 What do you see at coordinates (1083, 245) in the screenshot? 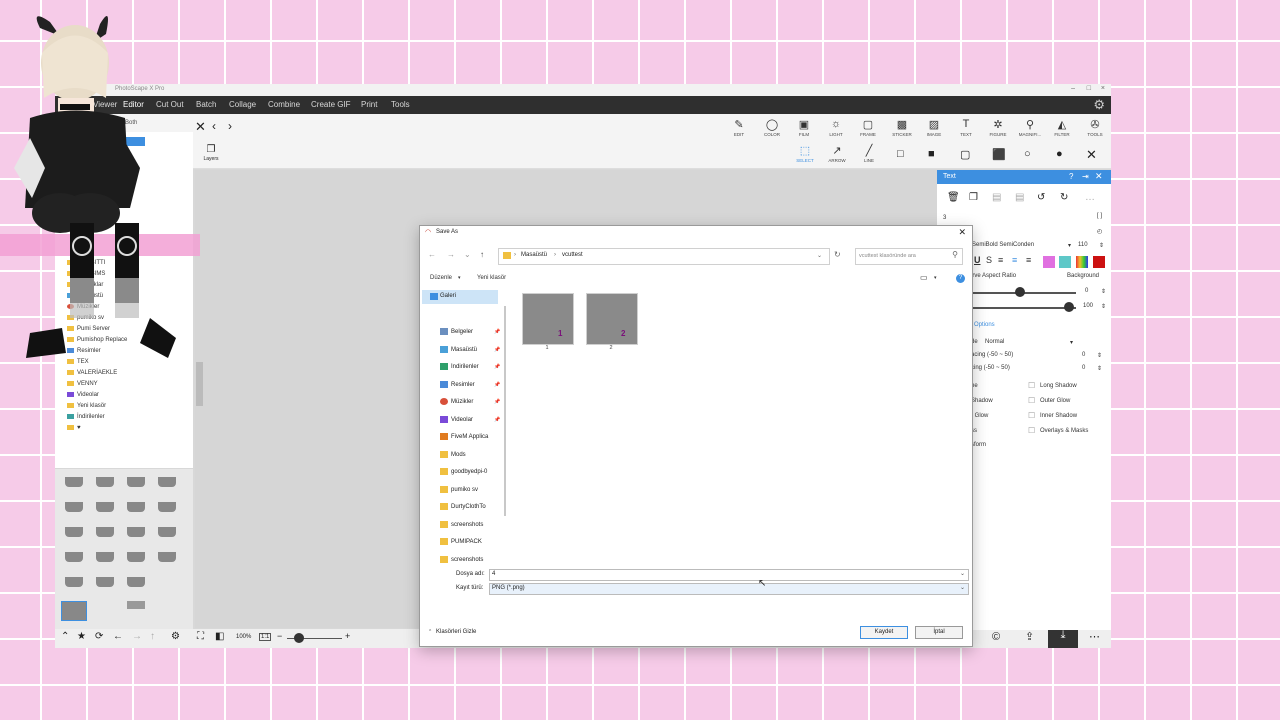
I see `font-size-value: 110` at bounding box center [1083, 245].